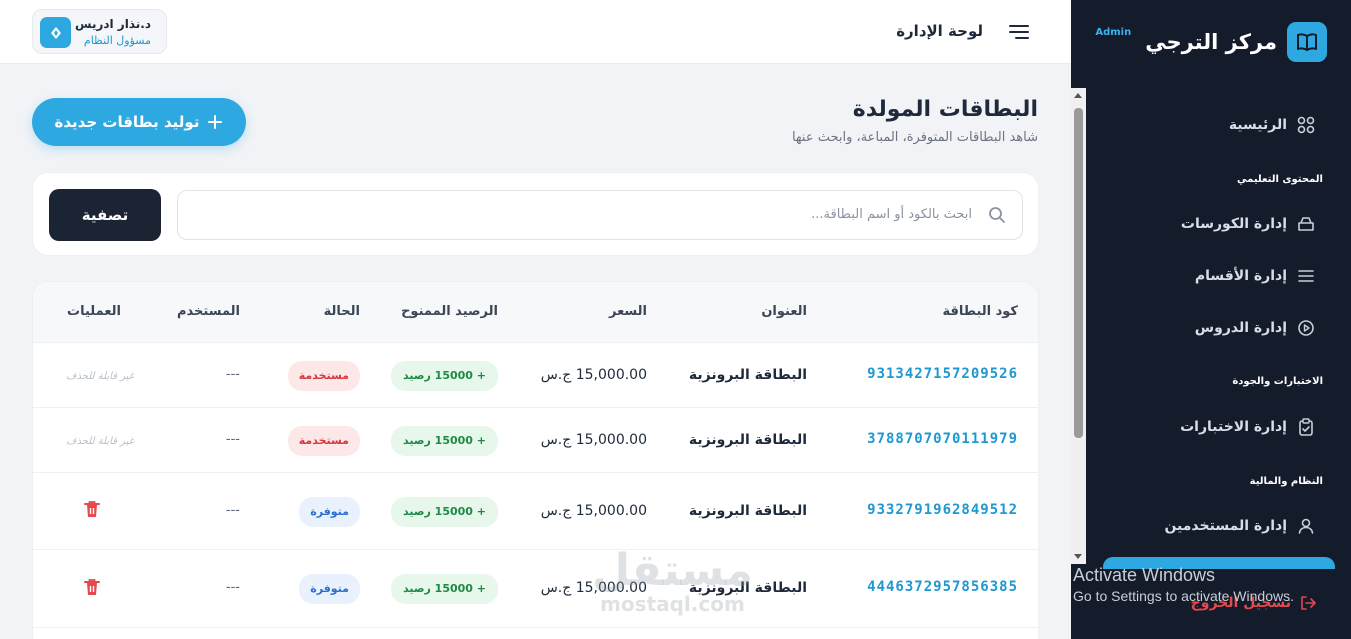 The width and height of the screenshot is (1351, 639). Describe the element at coordinates (1308, 603) in the screenshot. I see `logout-icon` at that location.